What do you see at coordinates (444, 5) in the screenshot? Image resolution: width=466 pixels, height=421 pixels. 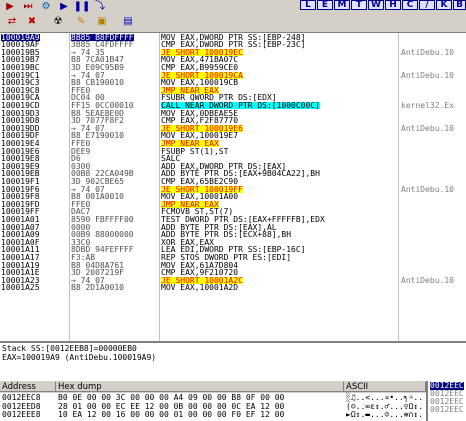 I see `letter-button-k: K` at bounding box center [444, 5].